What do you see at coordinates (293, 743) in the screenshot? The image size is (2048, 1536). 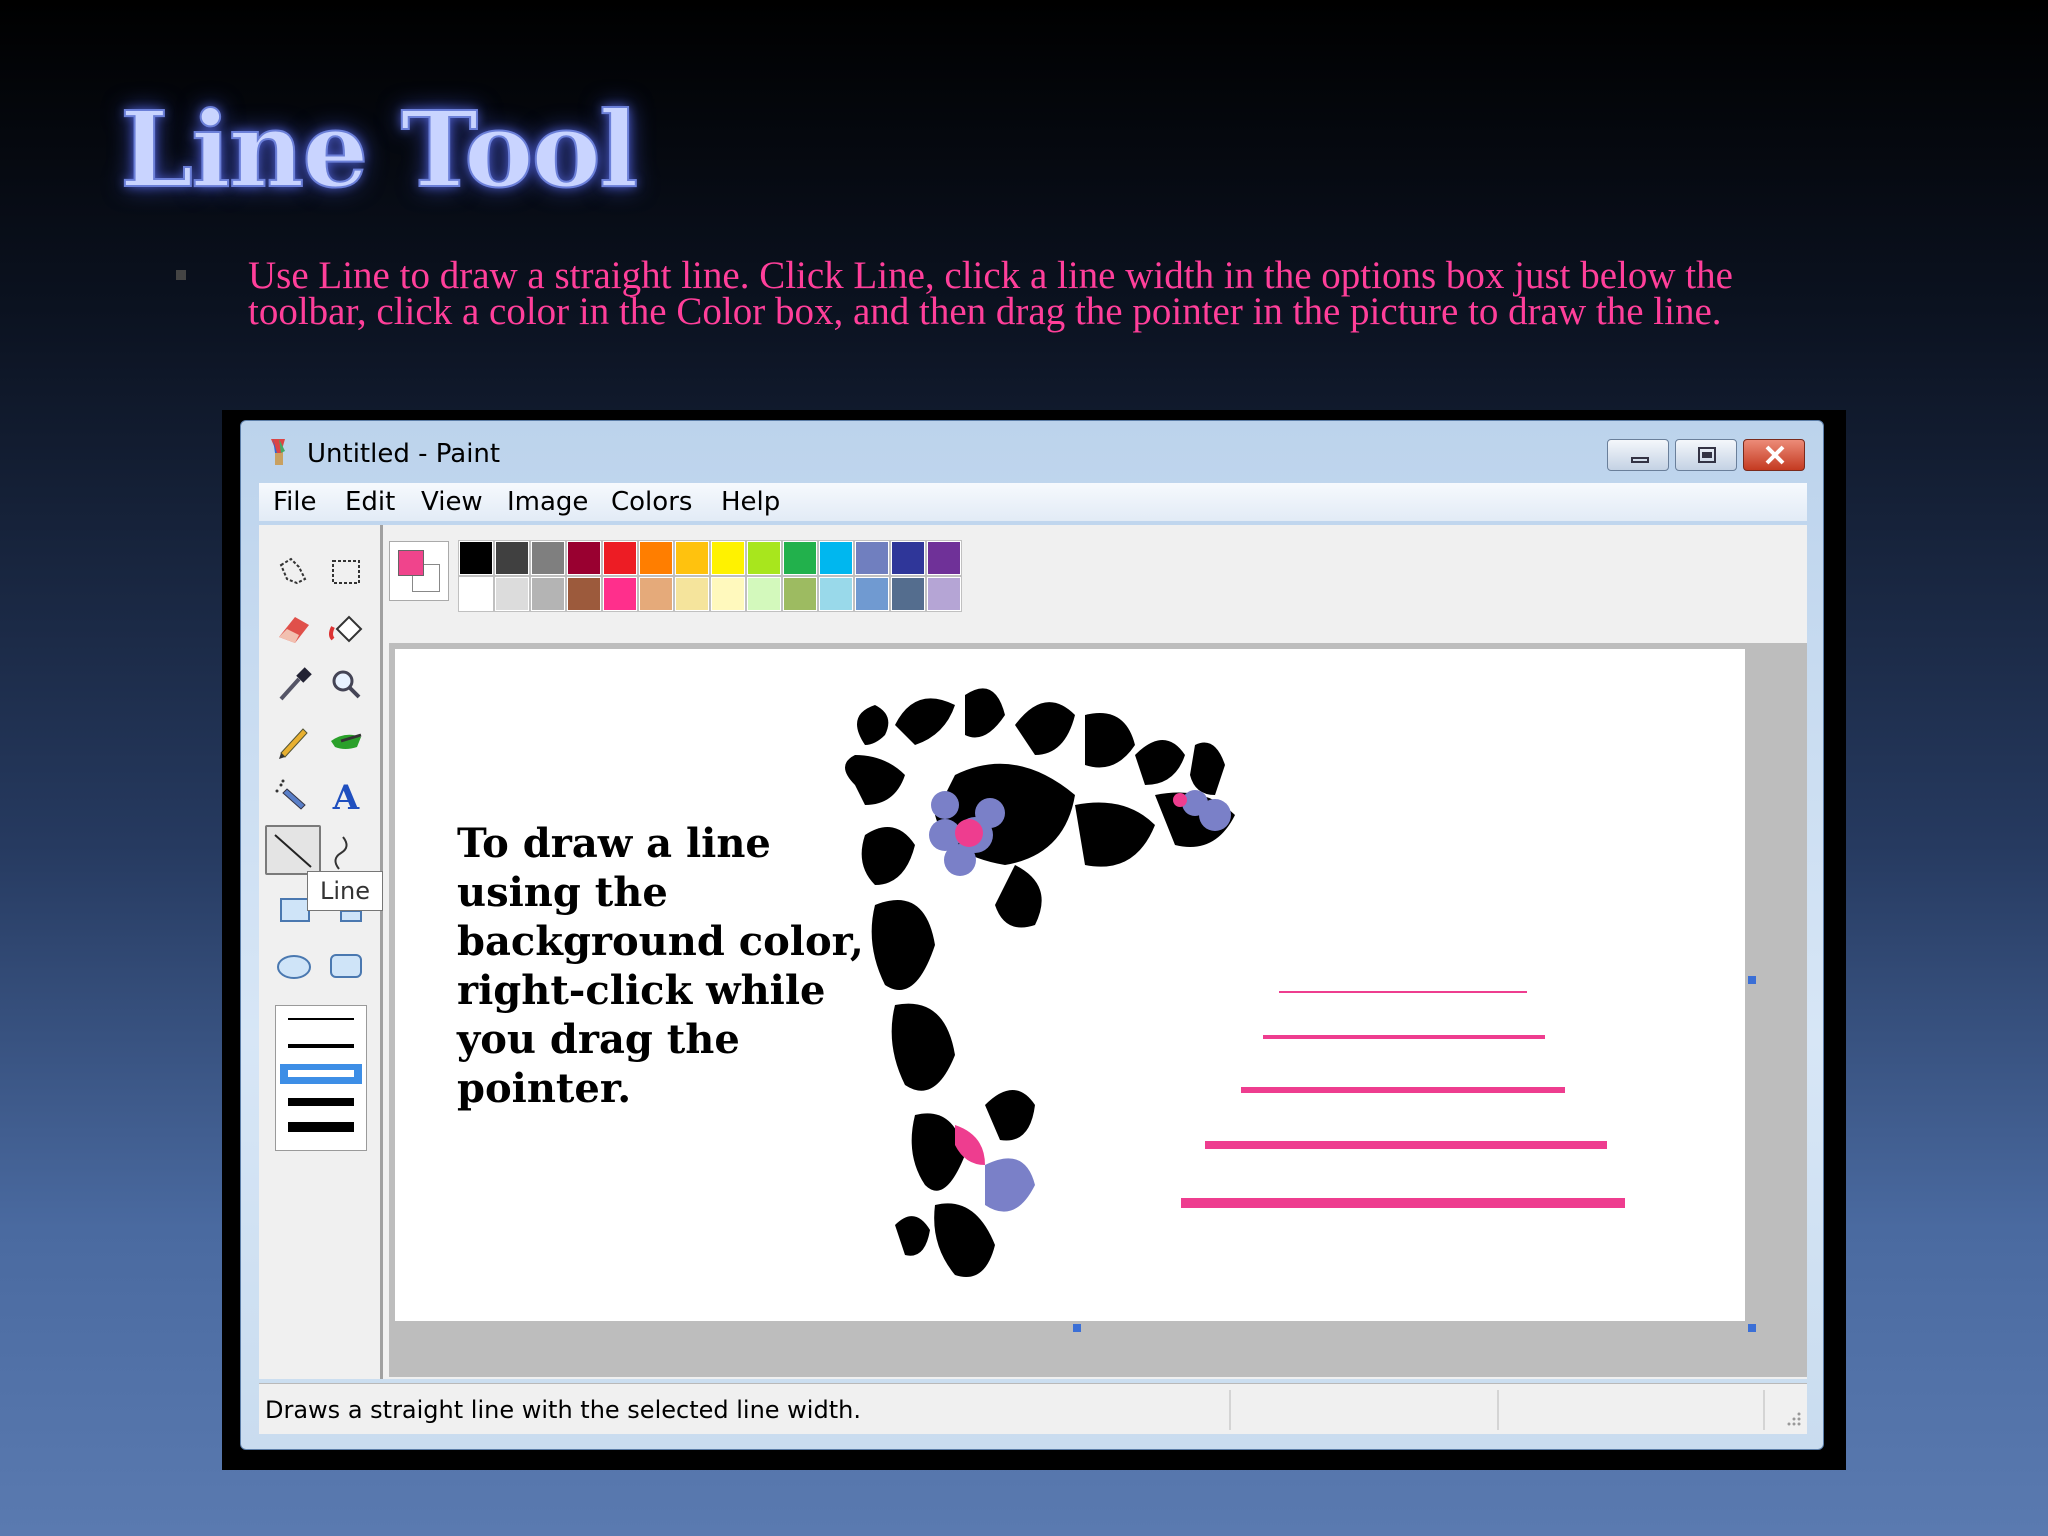 I see `pencil-icon` at bounding box center [293, 743].